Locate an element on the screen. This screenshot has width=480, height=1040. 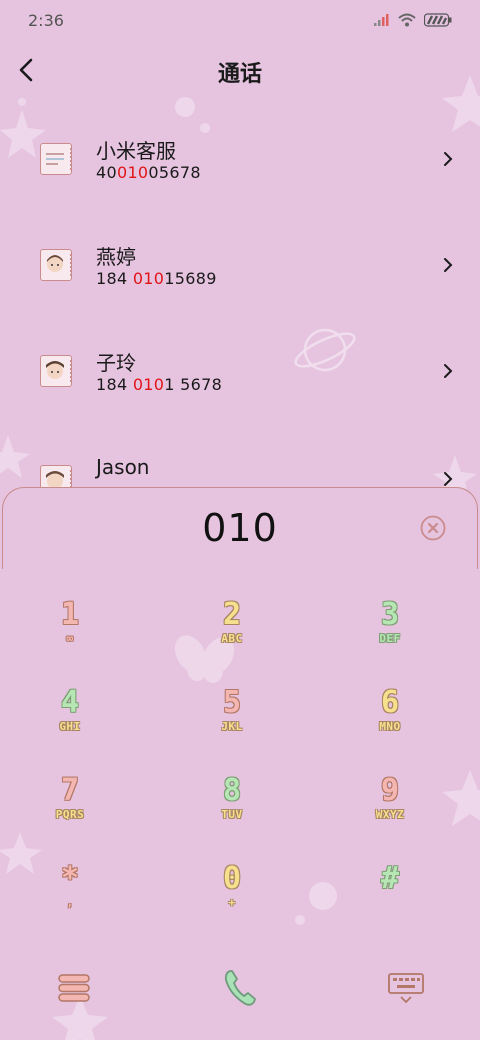
key-1: 1 ∞ is located at coordinates (70, 638).